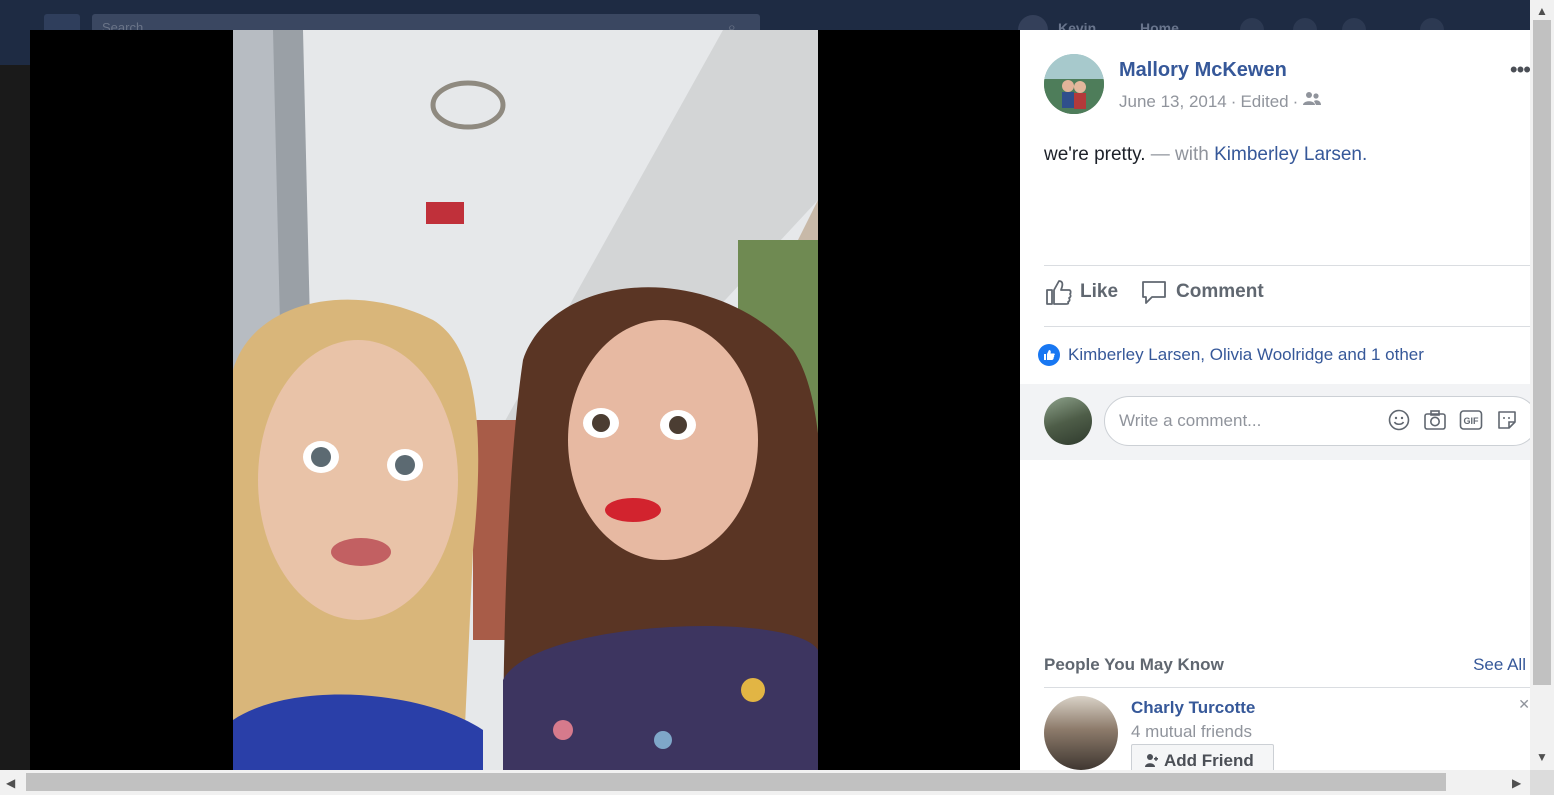  What do you see at coordinates (1179, 154) in the screenshot?
I see `caption-with: — with` at bounding box center [1179, 154].